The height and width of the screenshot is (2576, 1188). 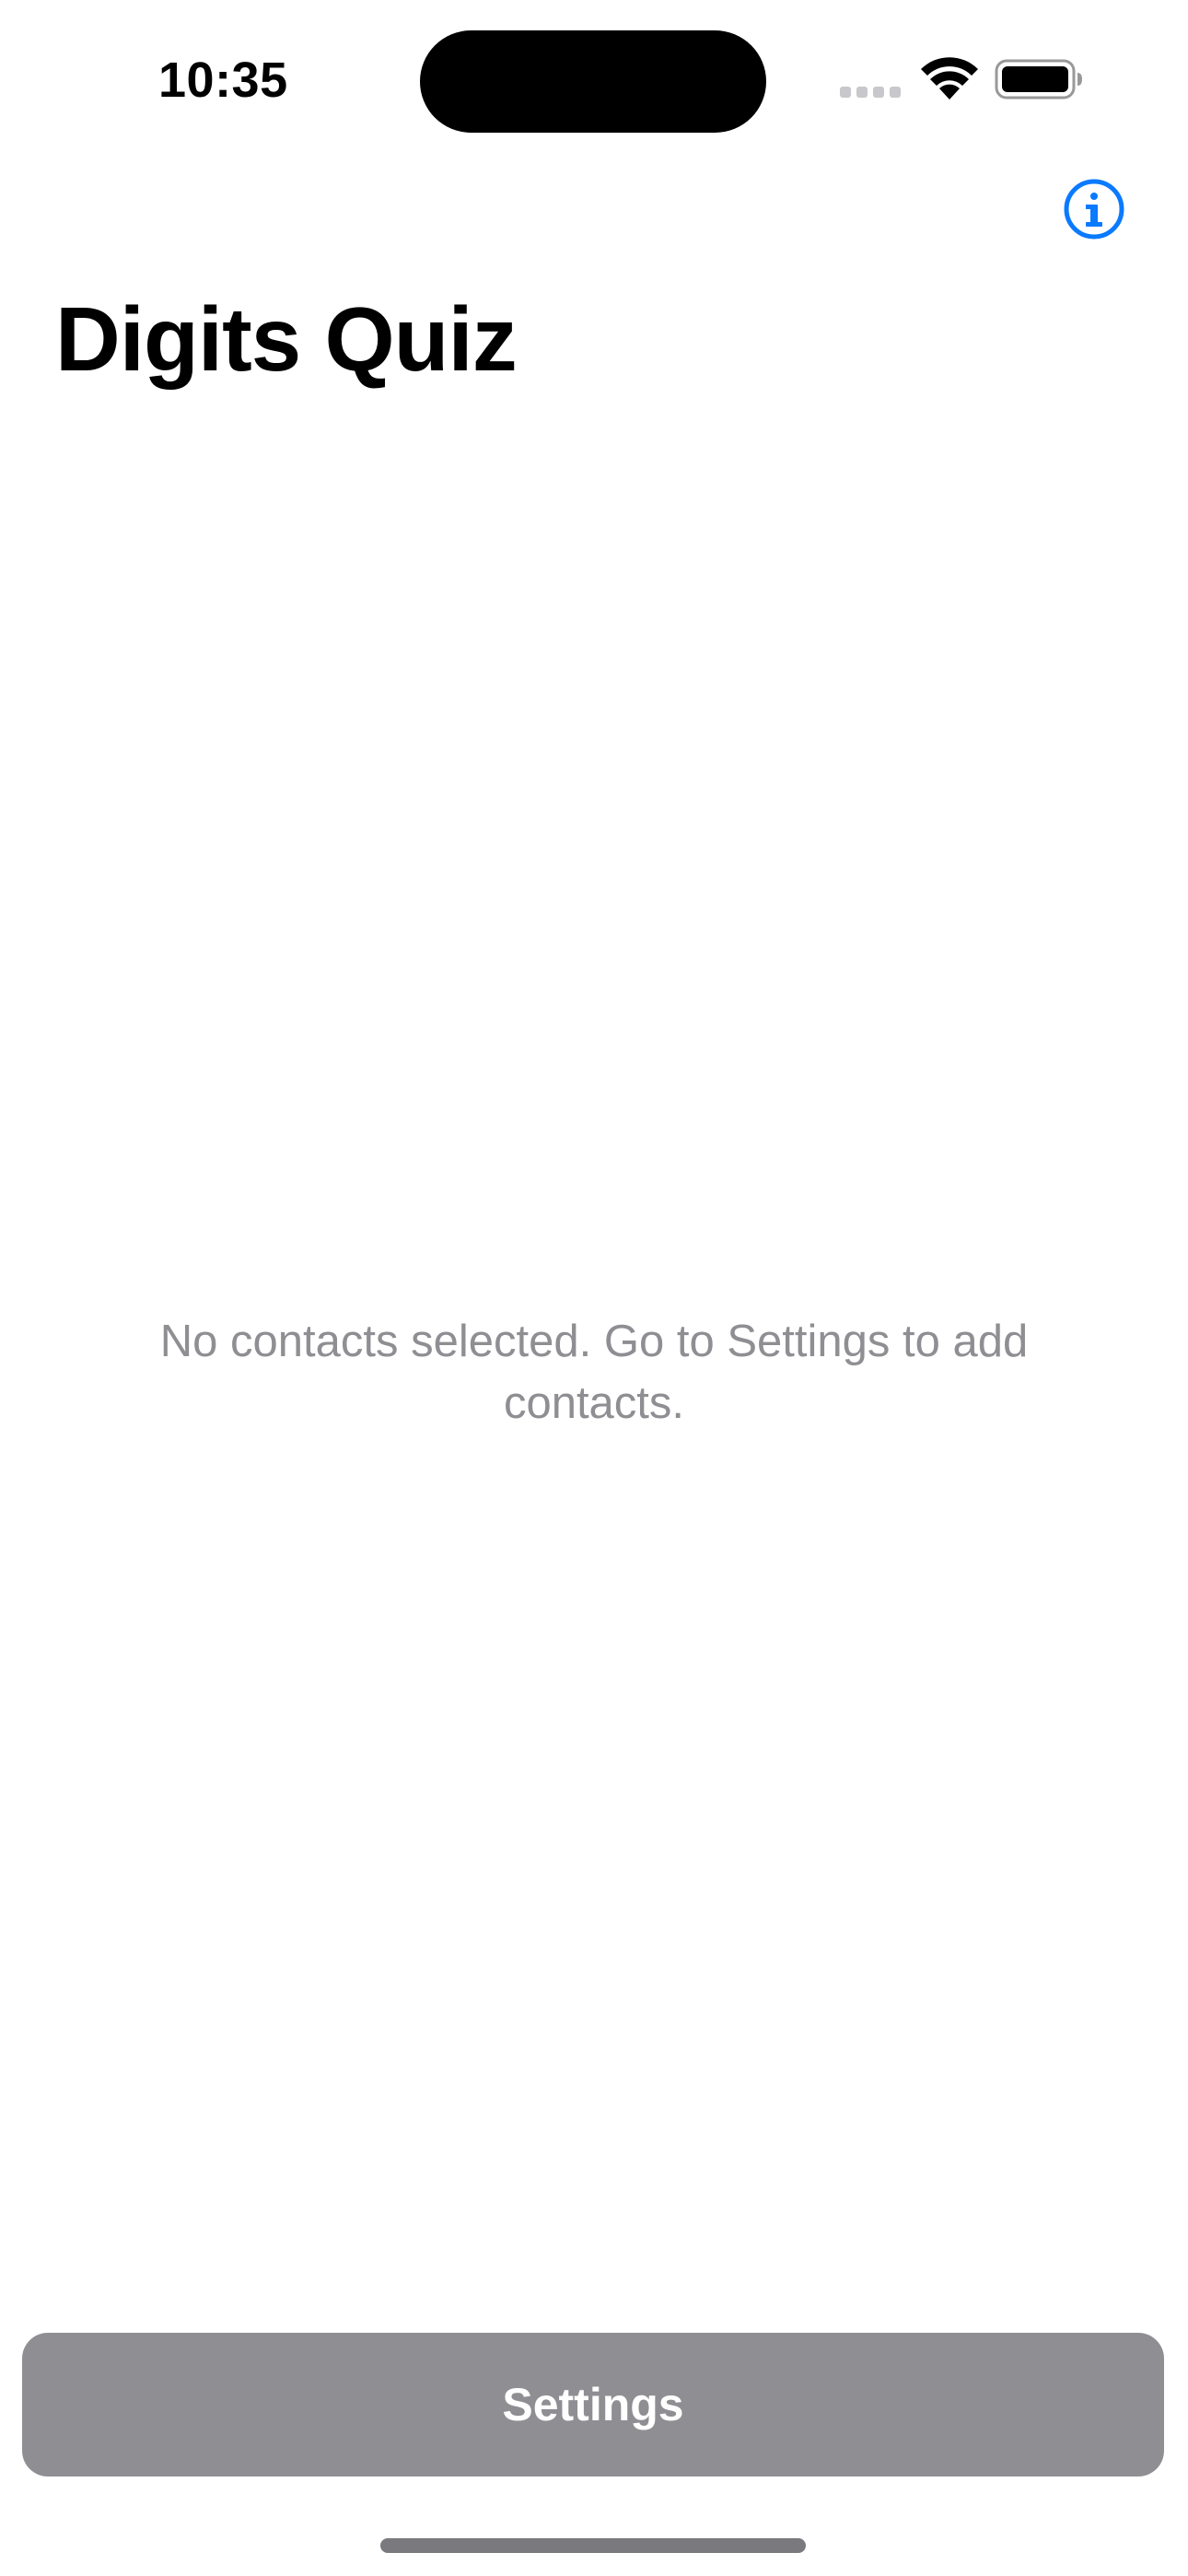 What do you see at coordinates (286, 339) in the screenshot?
I see `page-title: Digits Quiz` at bounding box center [286, 339].